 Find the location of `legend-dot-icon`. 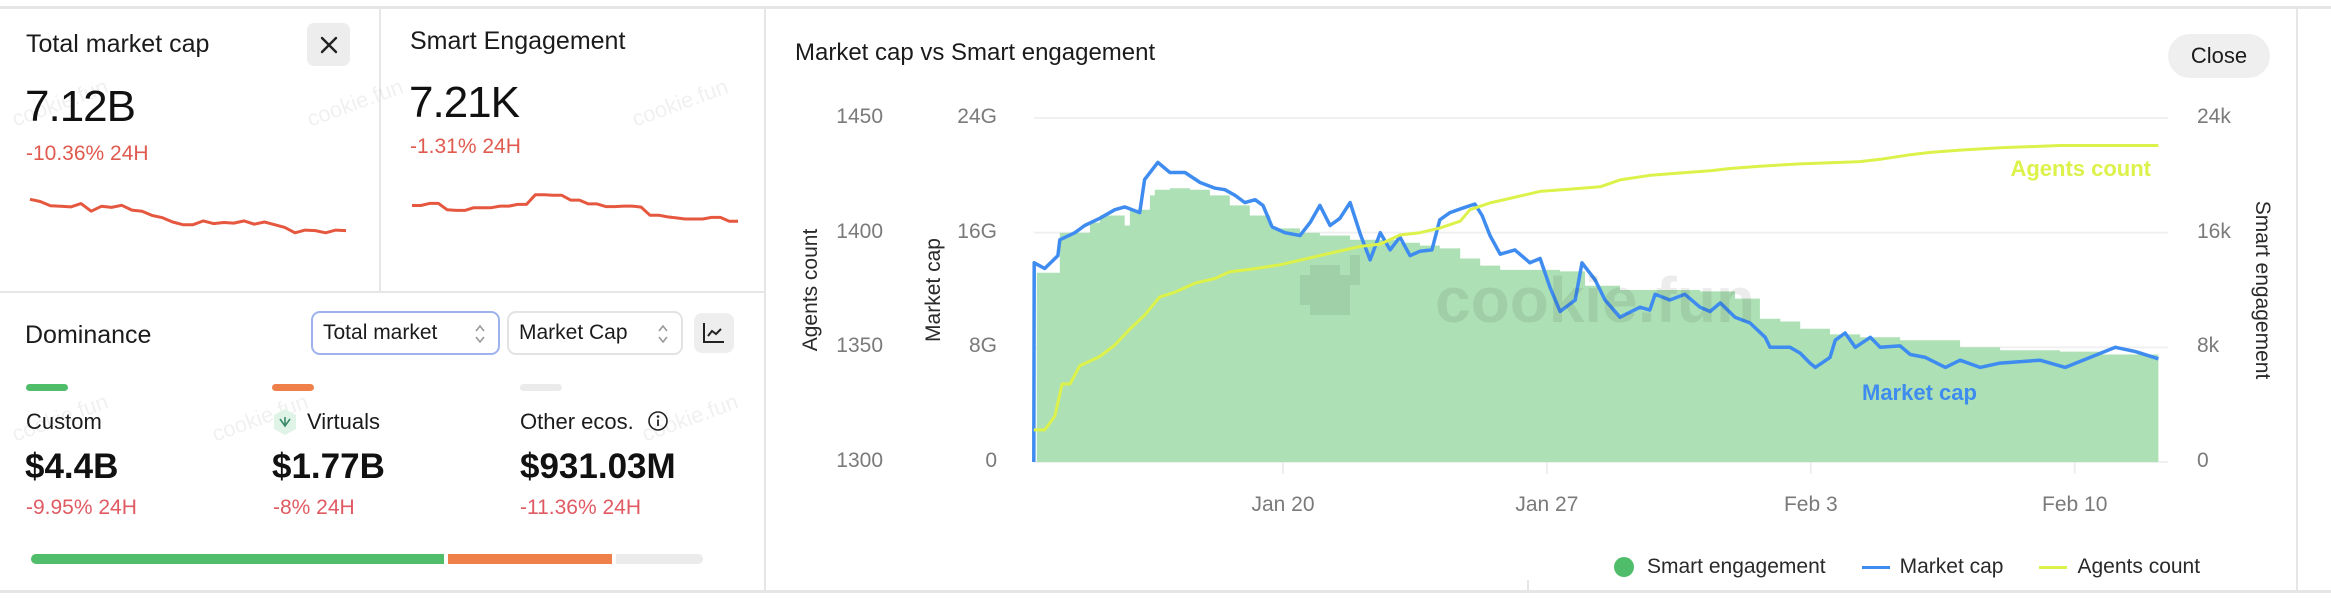

legend-dot-icon is located at coordinates (1624, 567).